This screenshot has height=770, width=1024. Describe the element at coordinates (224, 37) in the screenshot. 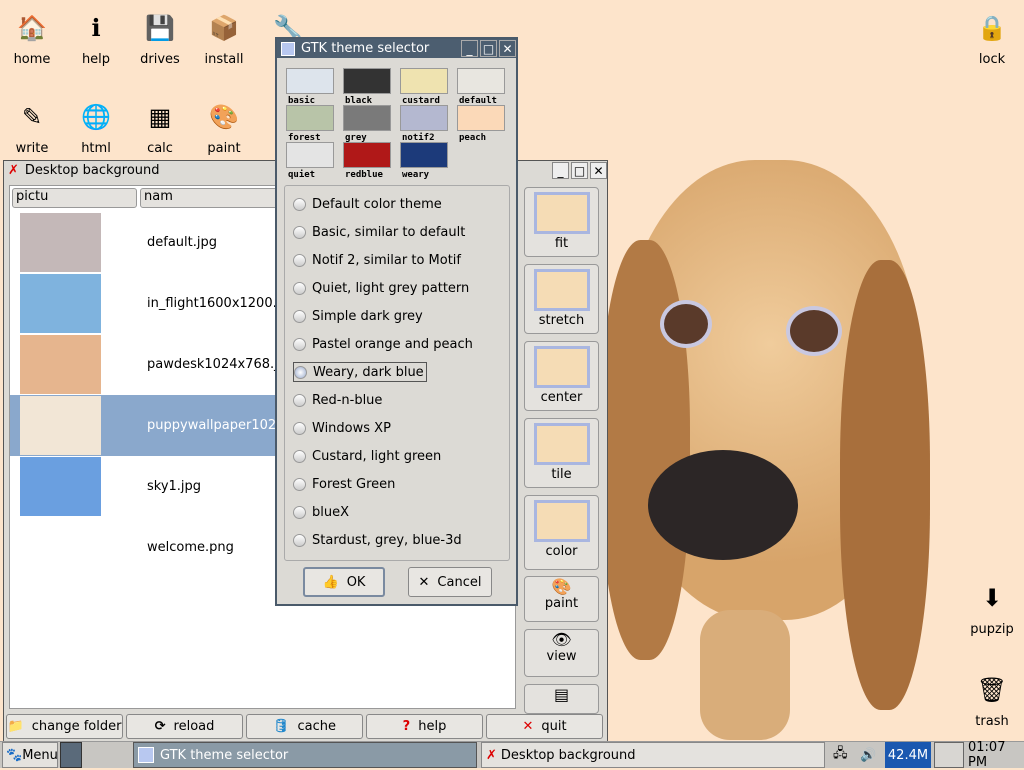

I see `desktop-icon-install: 📦 install` at that location.